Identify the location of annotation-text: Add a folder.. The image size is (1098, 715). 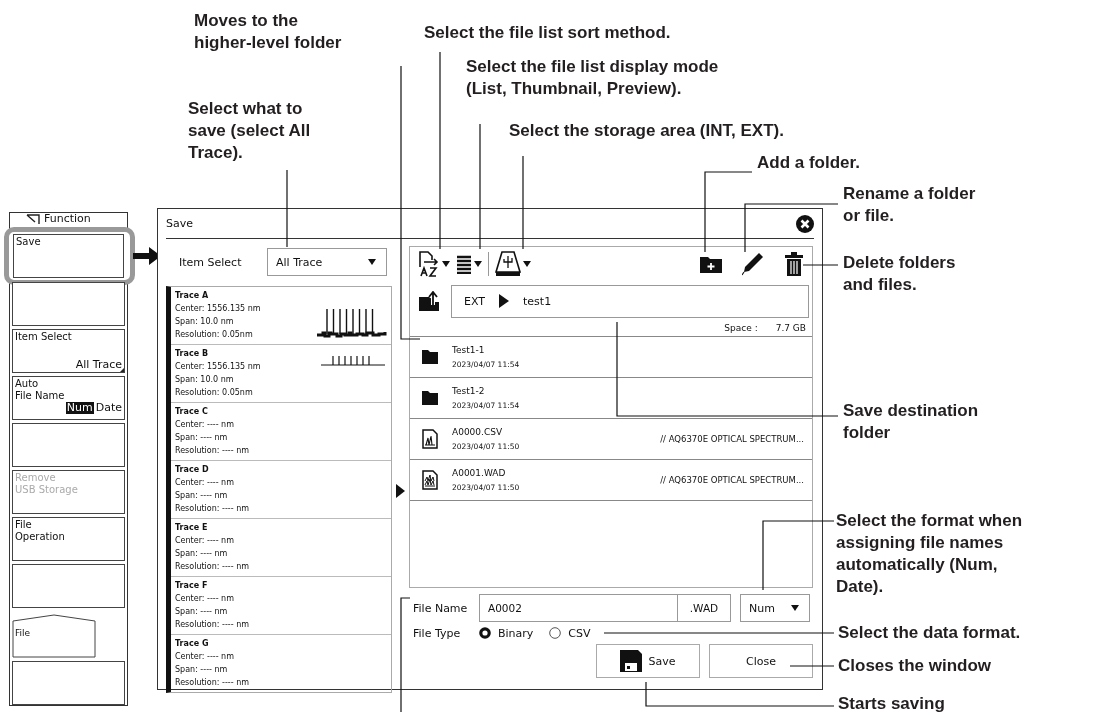
(808, 163).